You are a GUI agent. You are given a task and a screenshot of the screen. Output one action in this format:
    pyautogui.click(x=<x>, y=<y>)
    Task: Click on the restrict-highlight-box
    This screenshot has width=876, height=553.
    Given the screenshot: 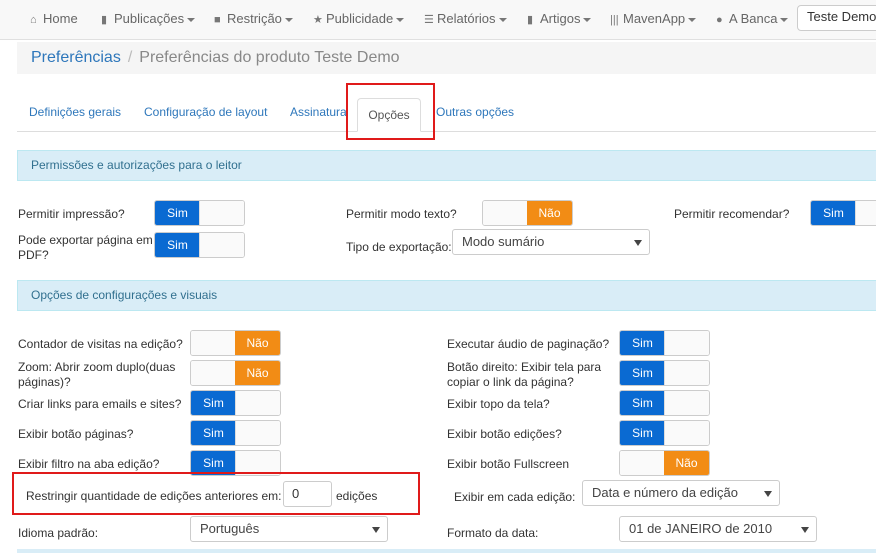 What is the action you would take?
    pyautogui.click(x=216, y=493)
    